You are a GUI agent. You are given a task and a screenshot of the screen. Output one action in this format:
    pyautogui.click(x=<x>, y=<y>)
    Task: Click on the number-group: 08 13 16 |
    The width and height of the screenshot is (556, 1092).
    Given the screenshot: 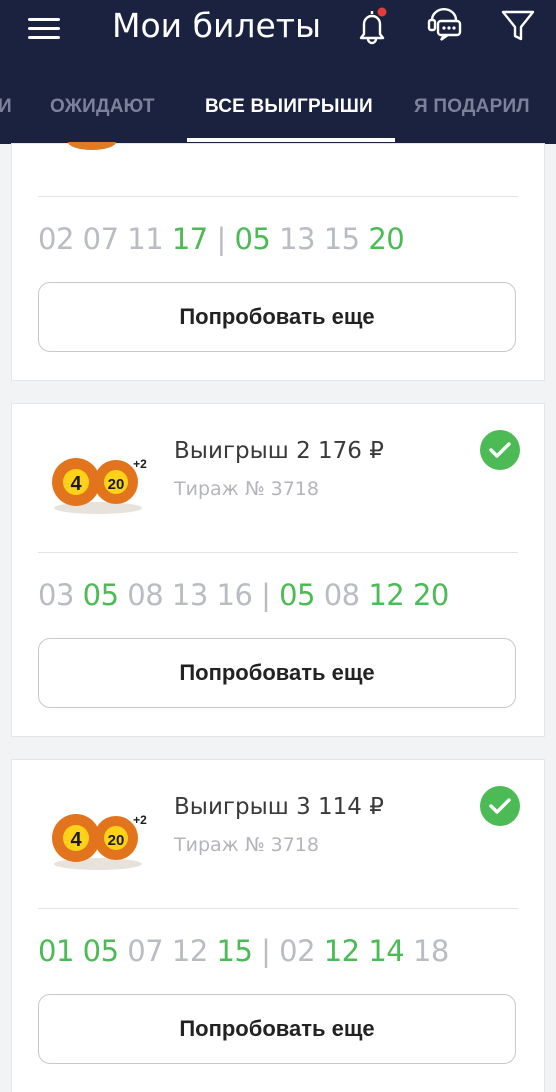 What is the action you would take?
    pyautogui.click(x=199, y=595)
    